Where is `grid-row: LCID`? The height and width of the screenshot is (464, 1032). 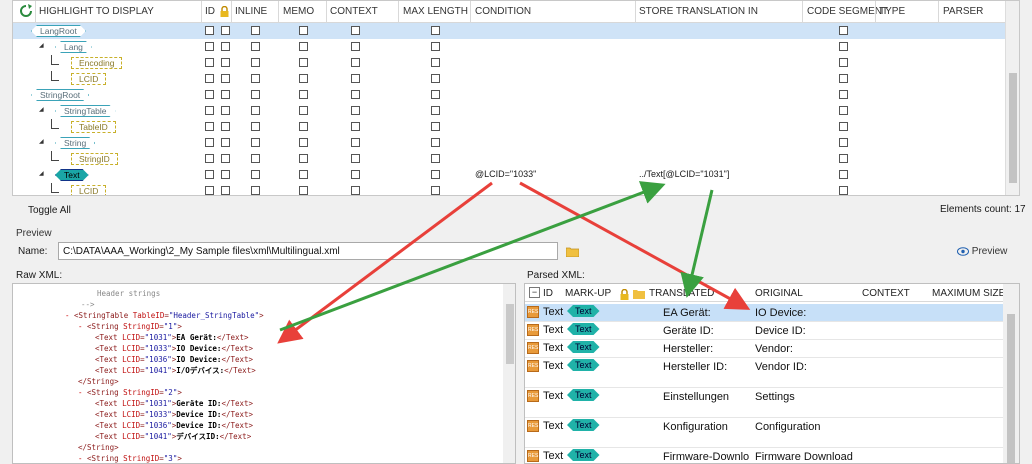 grid-row: LCID is located at coordinates (509, 189).